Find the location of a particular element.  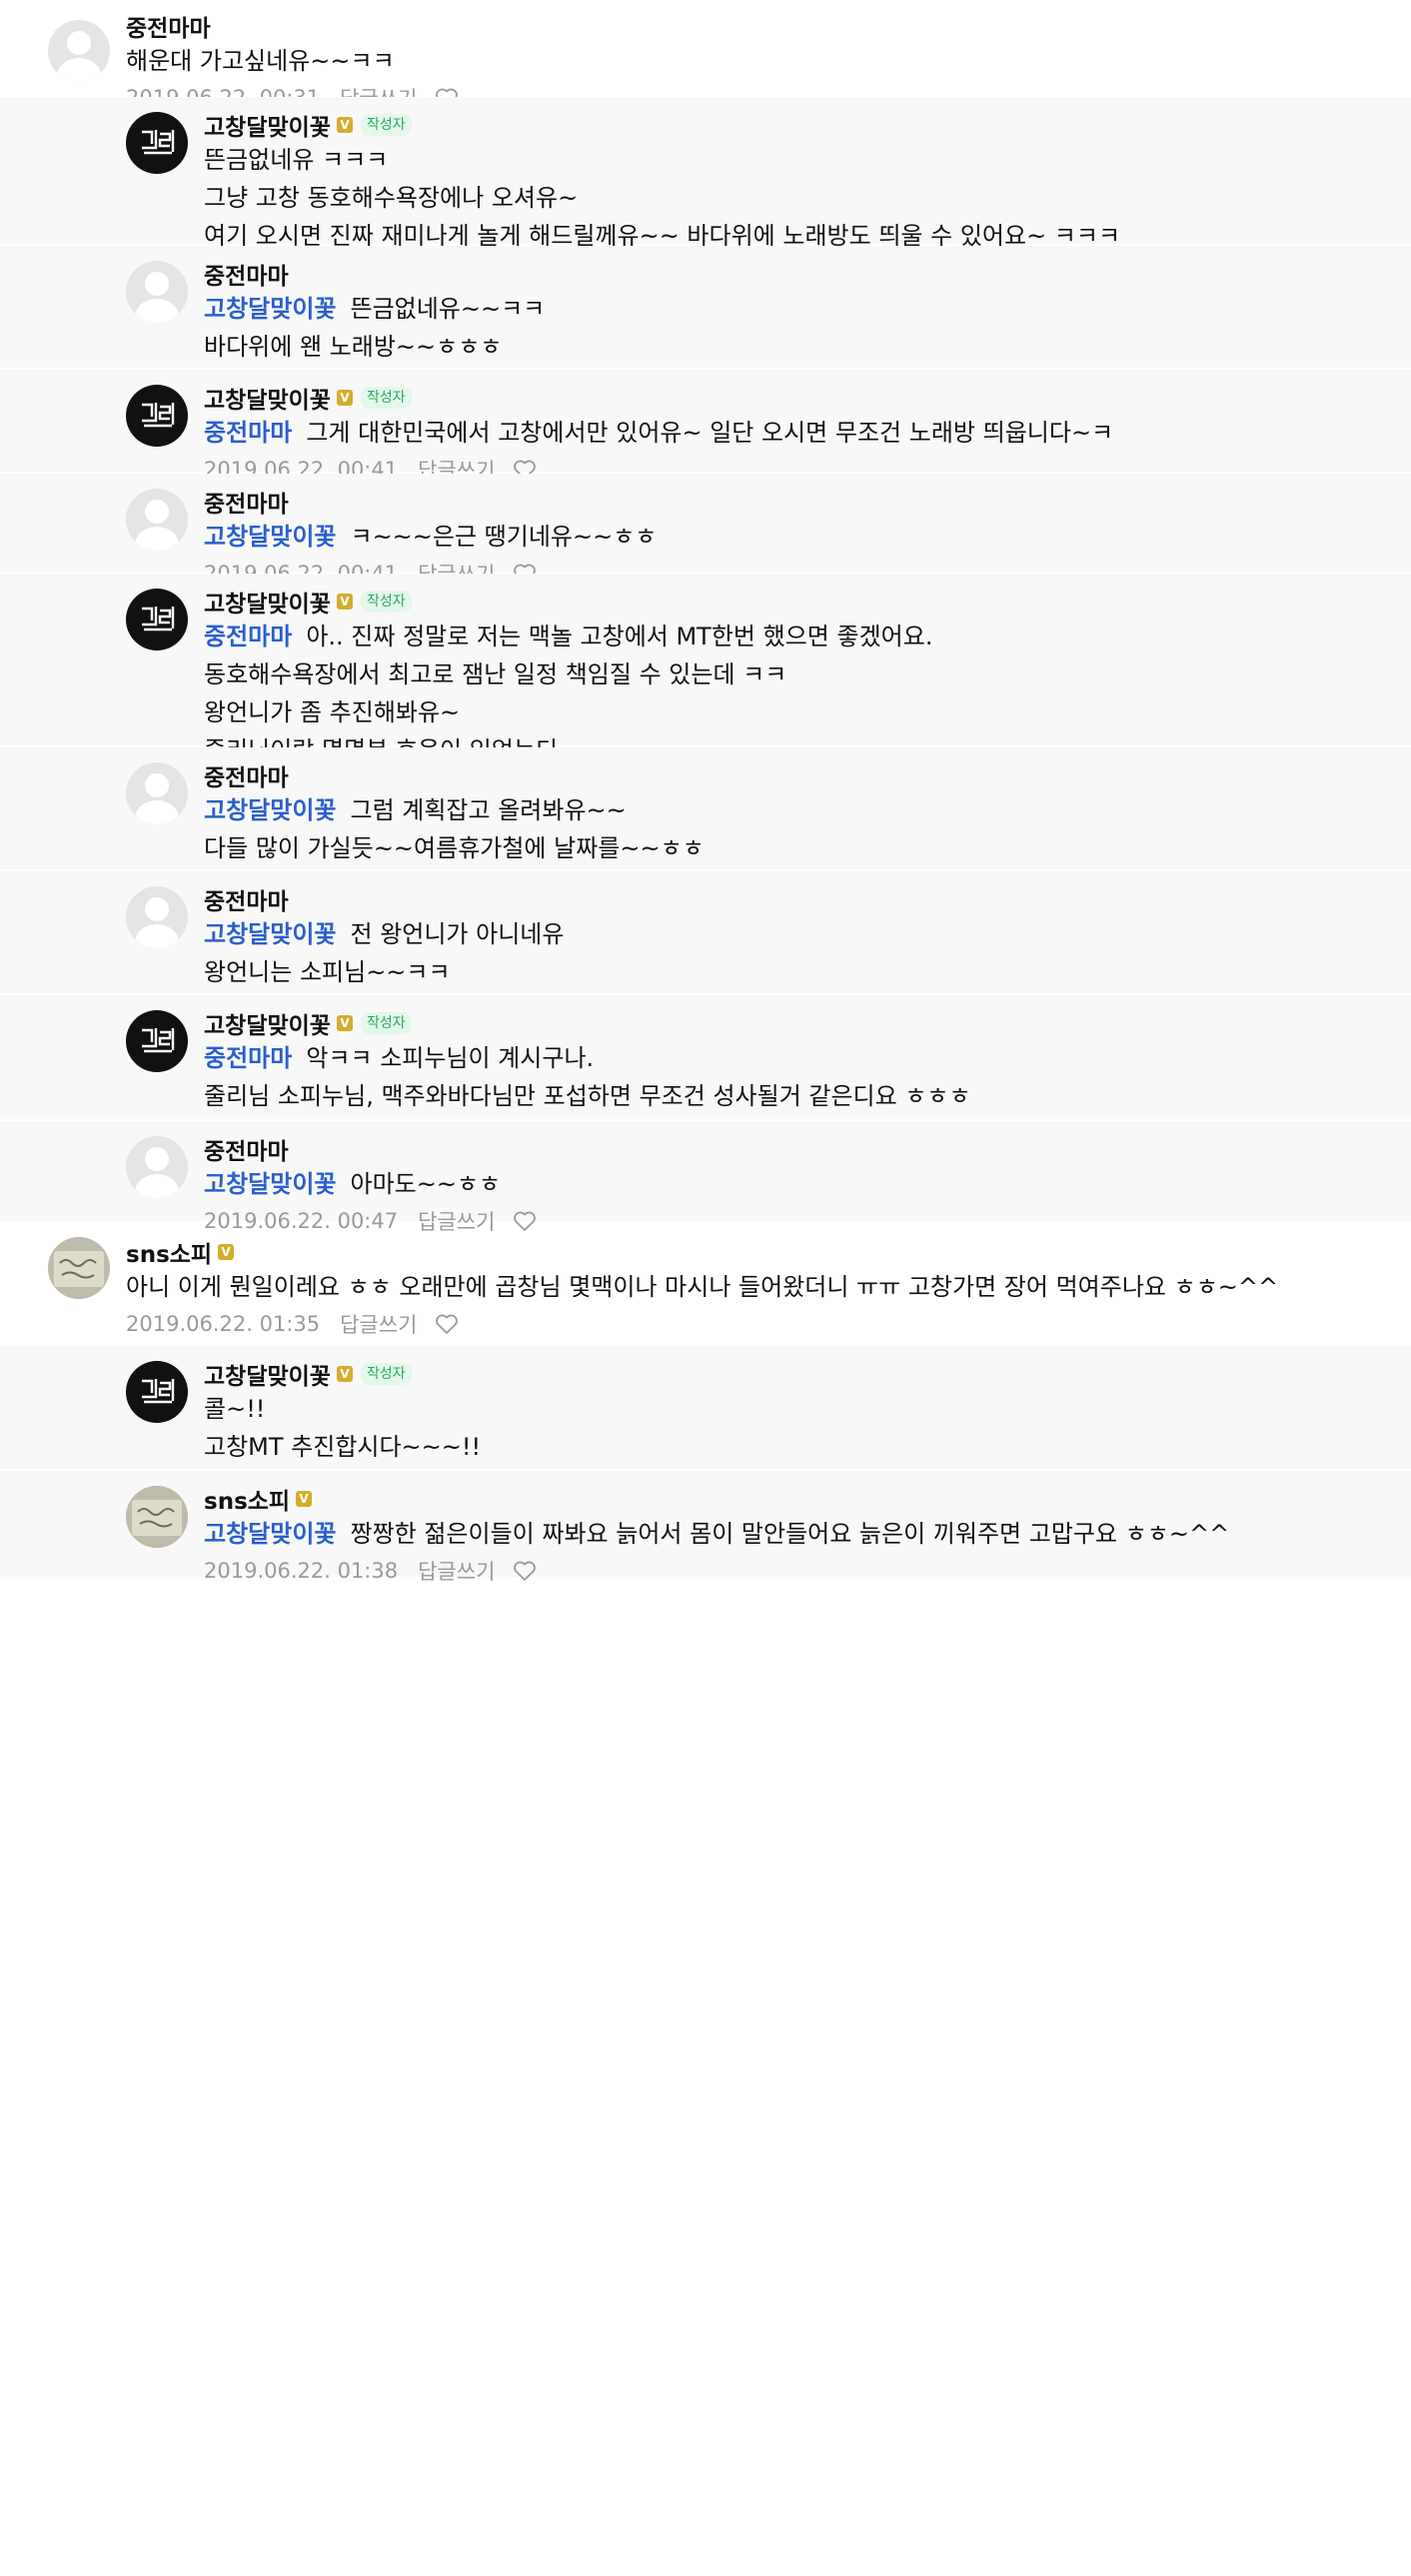

comment-text: 고창달맞이꽃 뜬금없네유~~ㅋㅋ 바다위에 왠 노래방~~ㅎㅎㅎ is located at coordinates (802, 328).